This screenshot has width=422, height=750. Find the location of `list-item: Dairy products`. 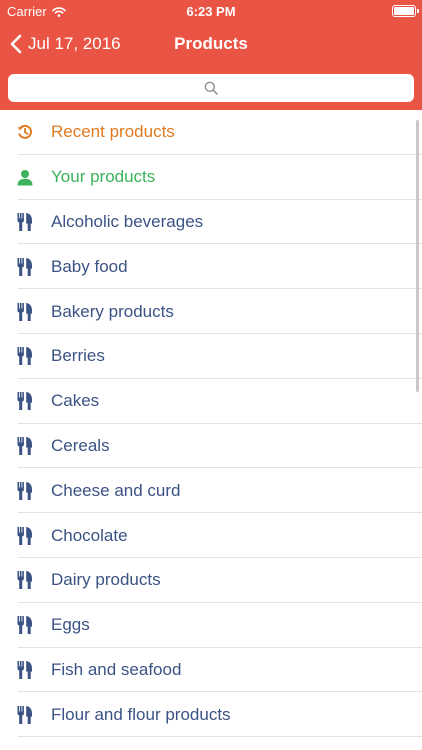

list-item: Dairy products is located at coordinates (211, 580).